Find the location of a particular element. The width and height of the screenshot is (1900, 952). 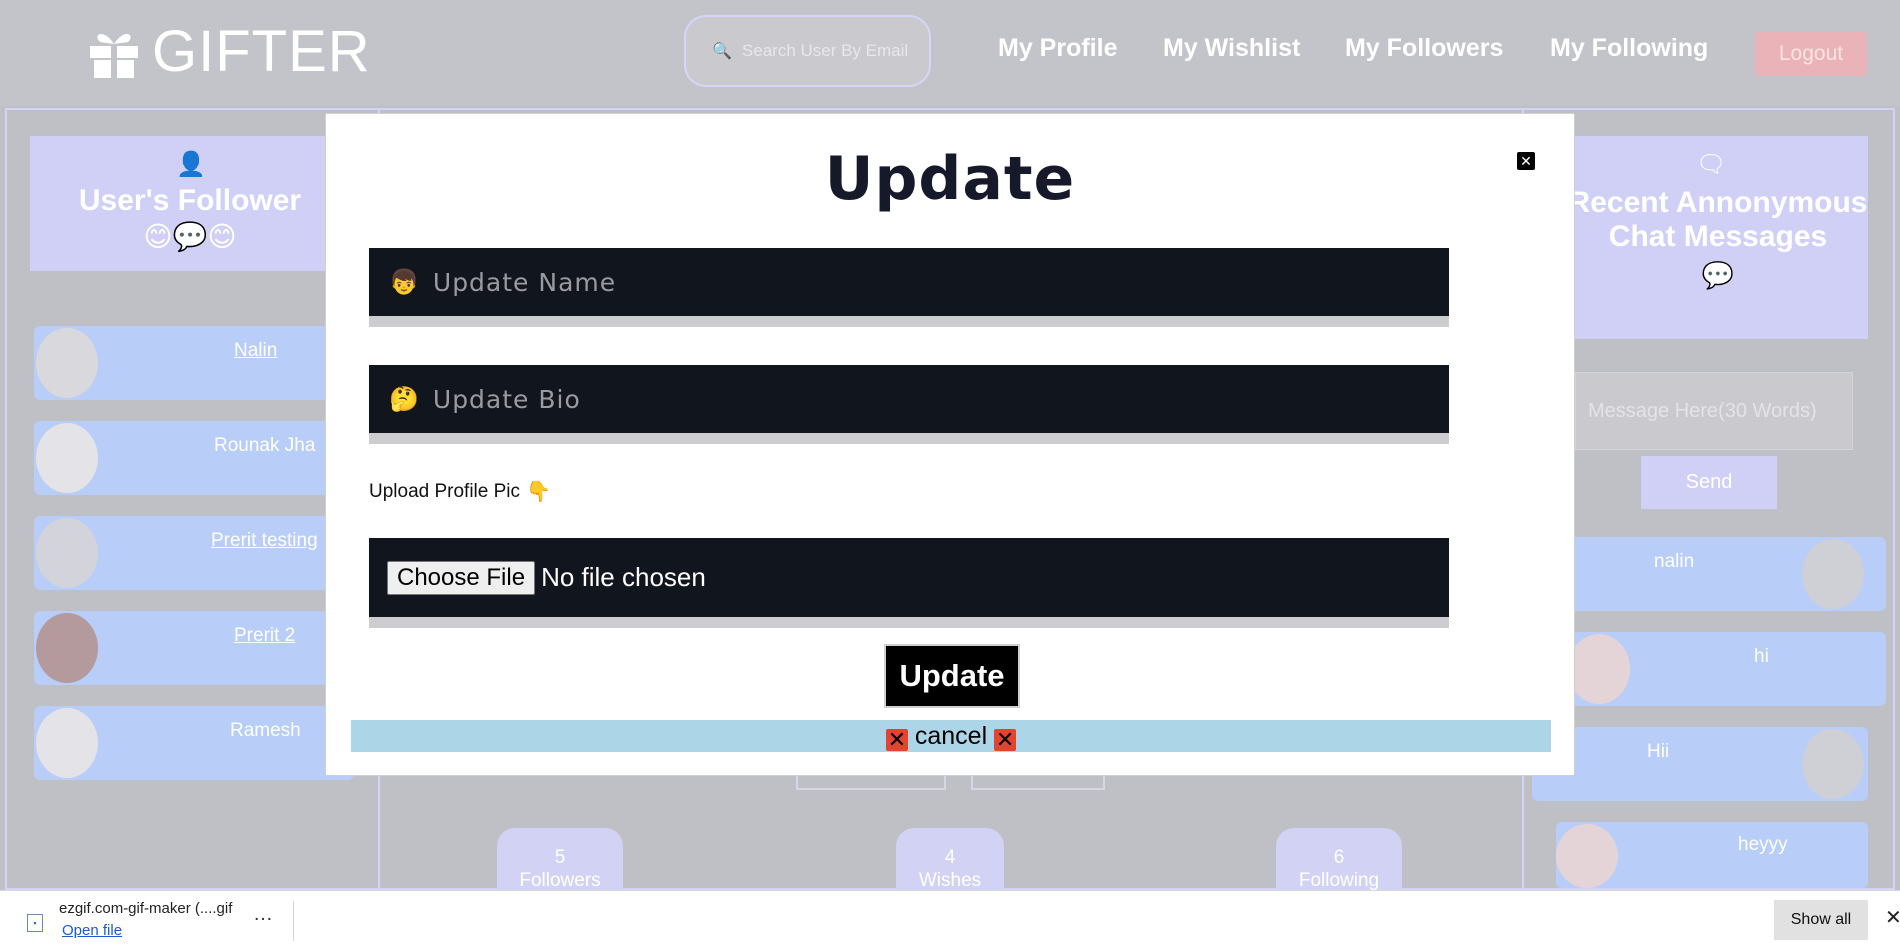

following-stat: 6 Following is located at coordinates (1339, 863).